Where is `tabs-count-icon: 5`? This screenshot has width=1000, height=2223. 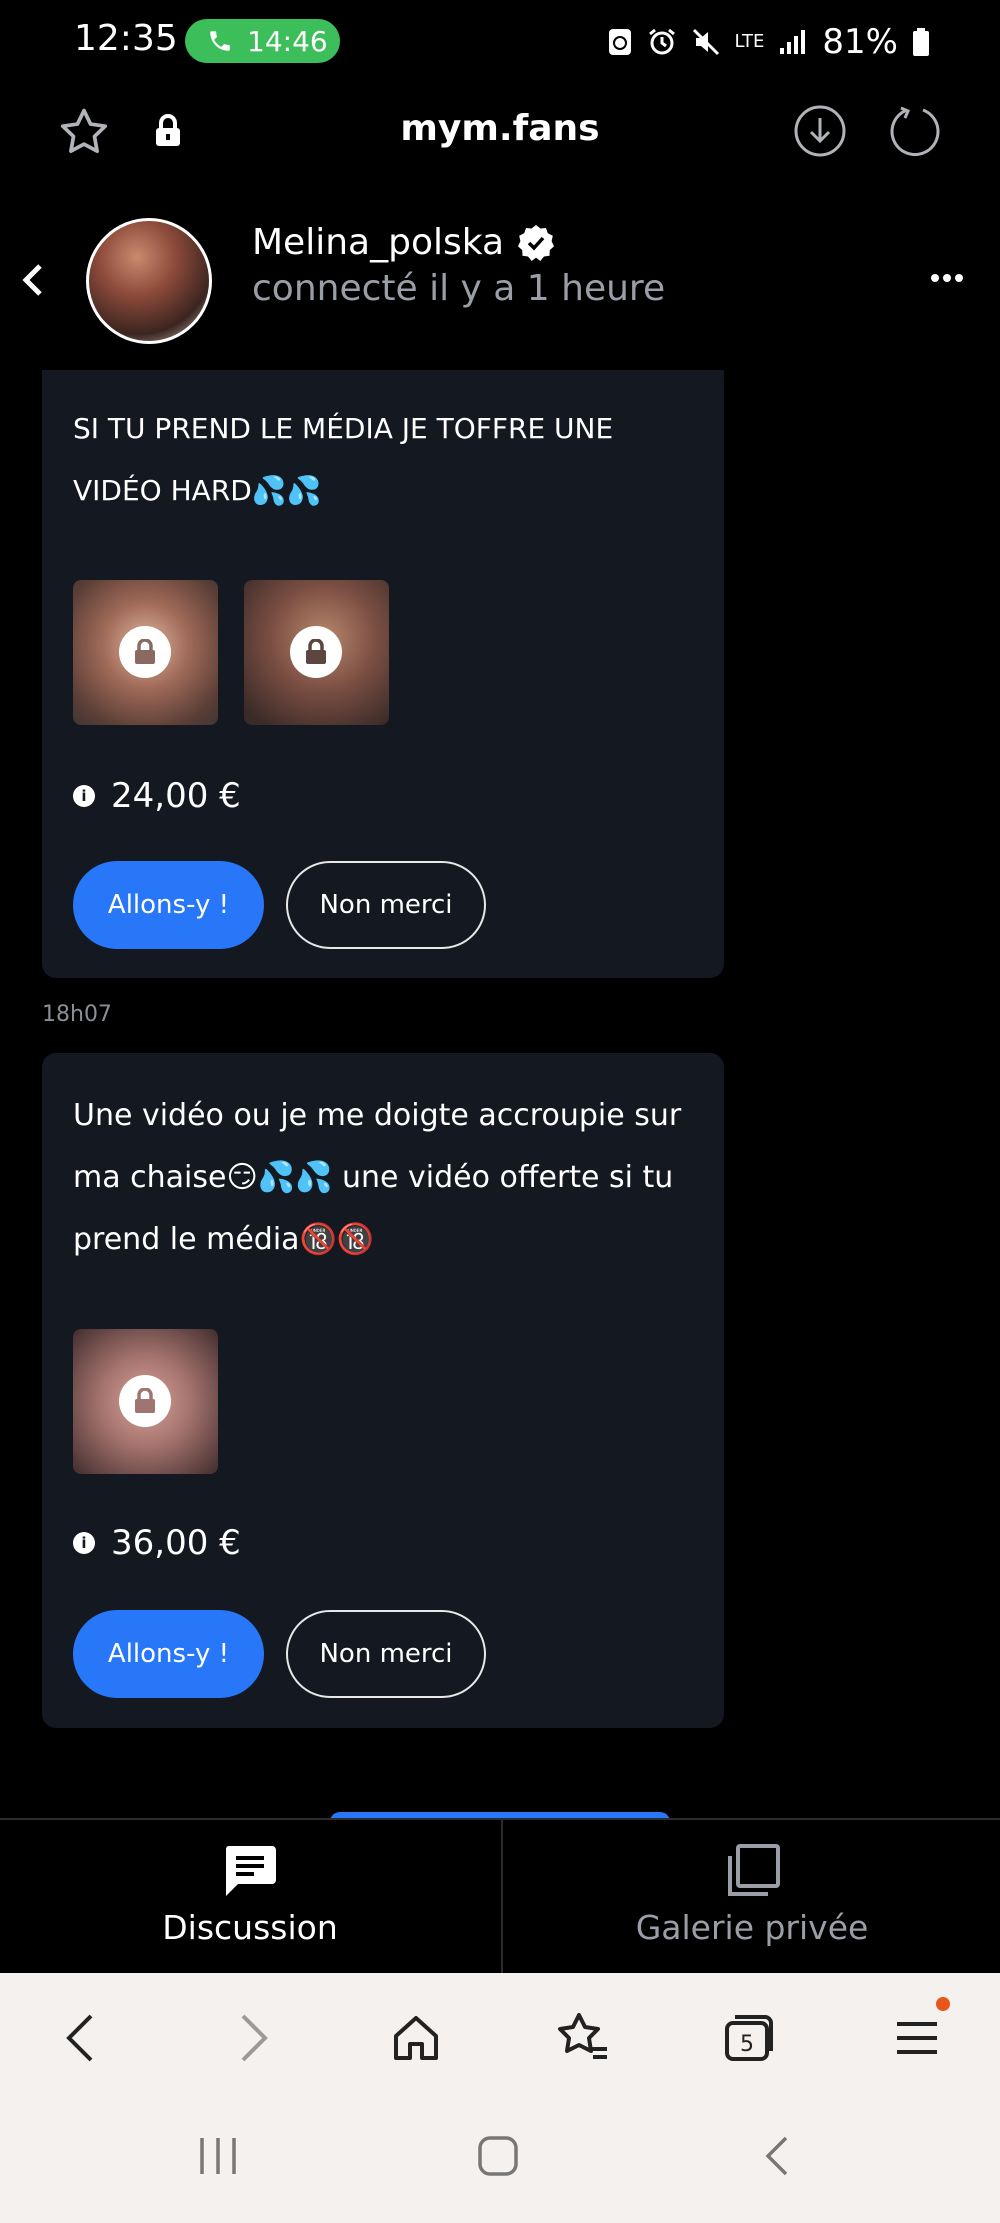 tabs-count-icon: 5 is located at coordinates (749, 2038).